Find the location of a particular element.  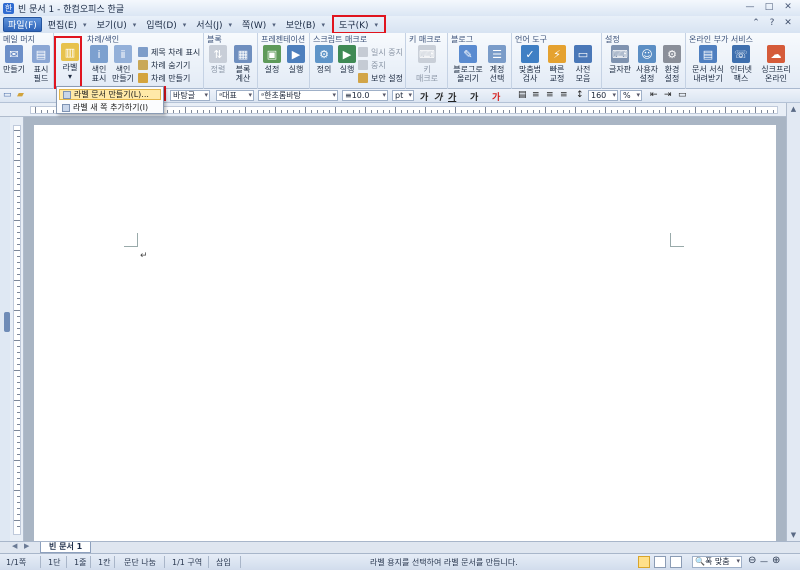

quick-correct-button: ⚡ 빠른 교정 is located at coordinates (557, 64).